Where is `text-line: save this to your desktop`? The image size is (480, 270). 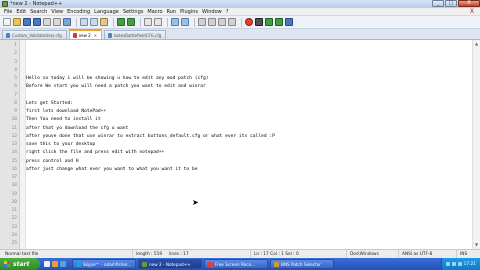 text-line: save this to your desktop is located at coordinates (249, 145).